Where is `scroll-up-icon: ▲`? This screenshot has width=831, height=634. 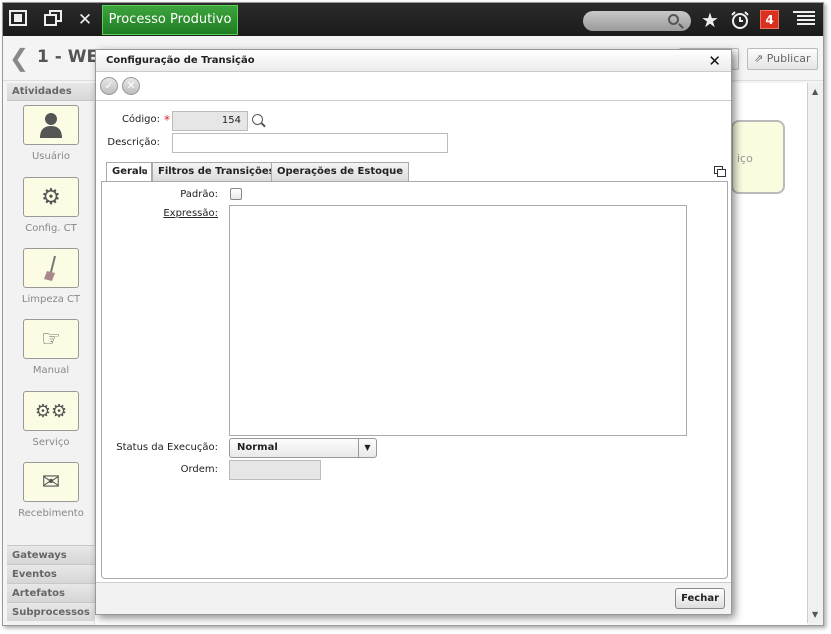 scroll-up-icon: ▲ is located at coordinates (815, 91).